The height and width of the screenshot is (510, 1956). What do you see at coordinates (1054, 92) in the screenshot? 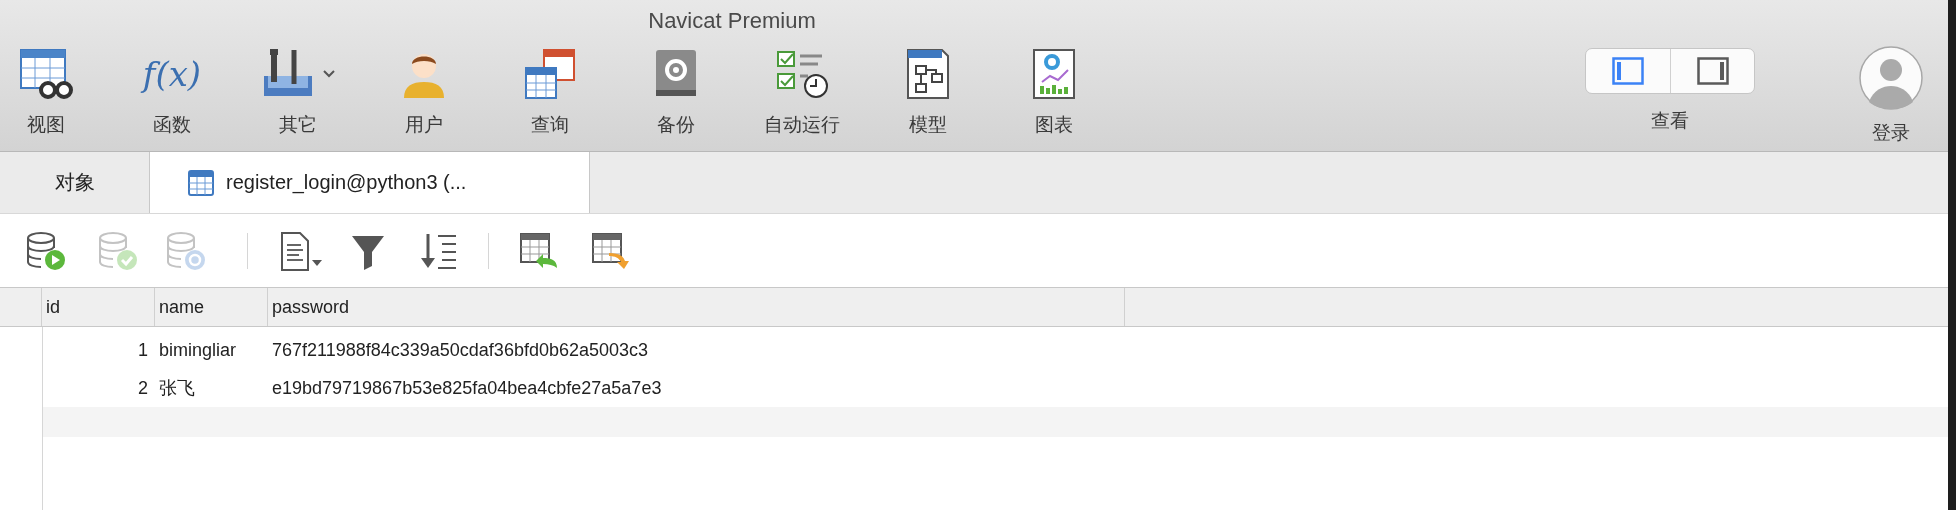
I see `toolbar-button: 图表` at bounding box center [1054, 92].